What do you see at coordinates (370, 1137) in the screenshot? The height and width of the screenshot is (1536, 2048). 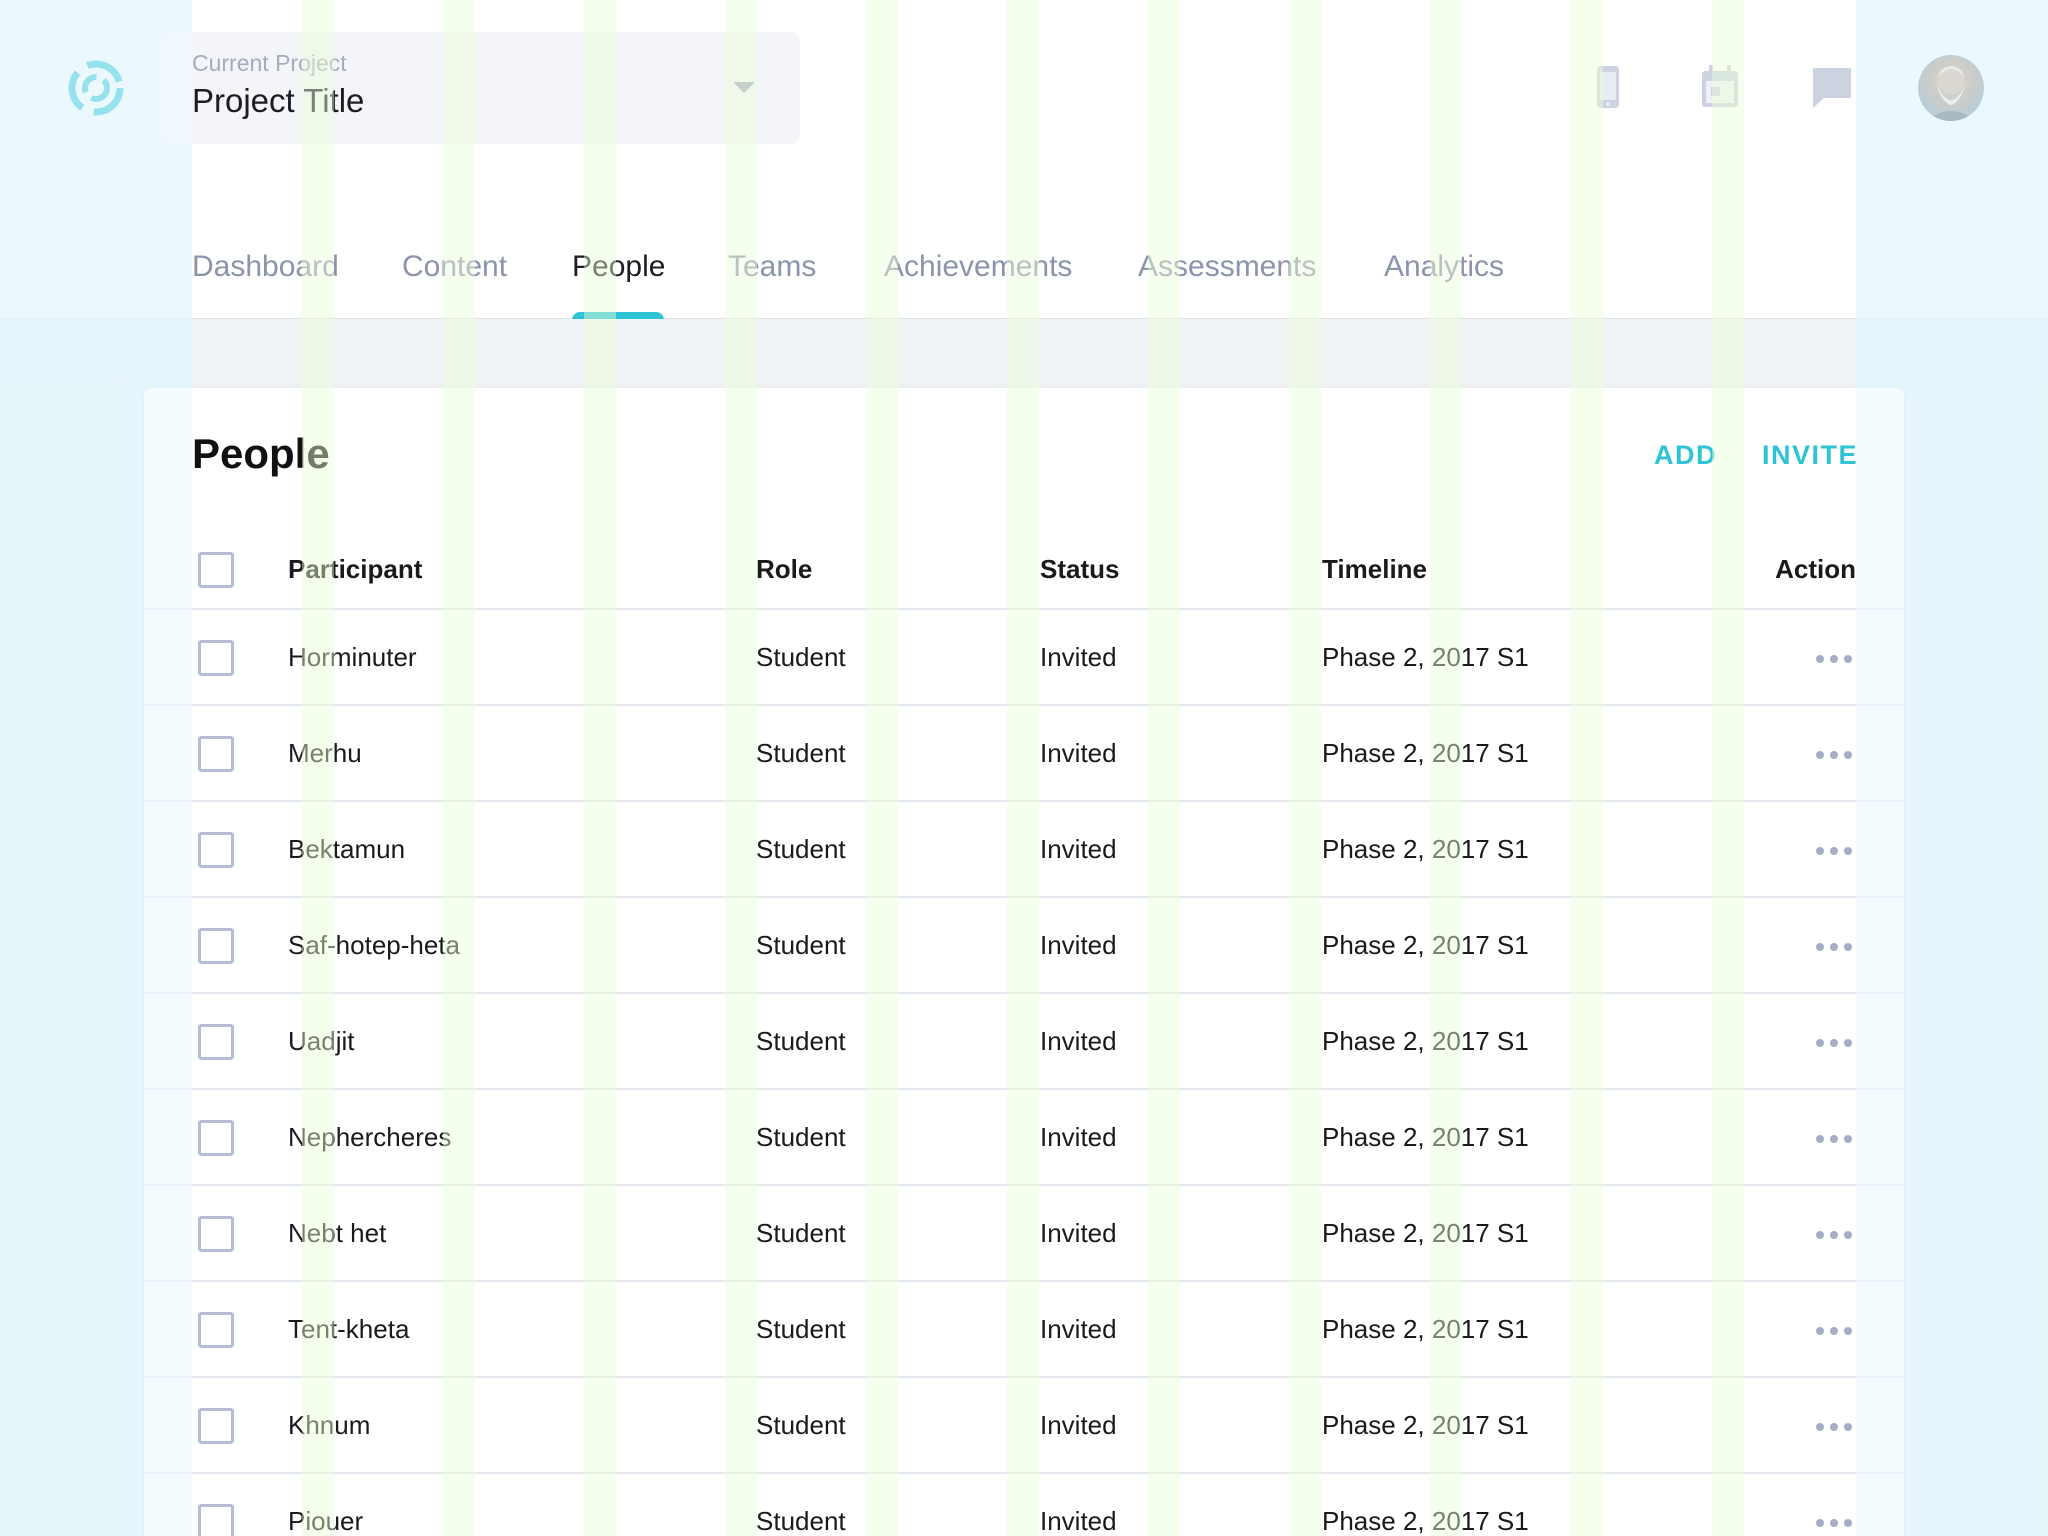 I see `participant-name: Nephercheres` at bounding box center [370, 1137].